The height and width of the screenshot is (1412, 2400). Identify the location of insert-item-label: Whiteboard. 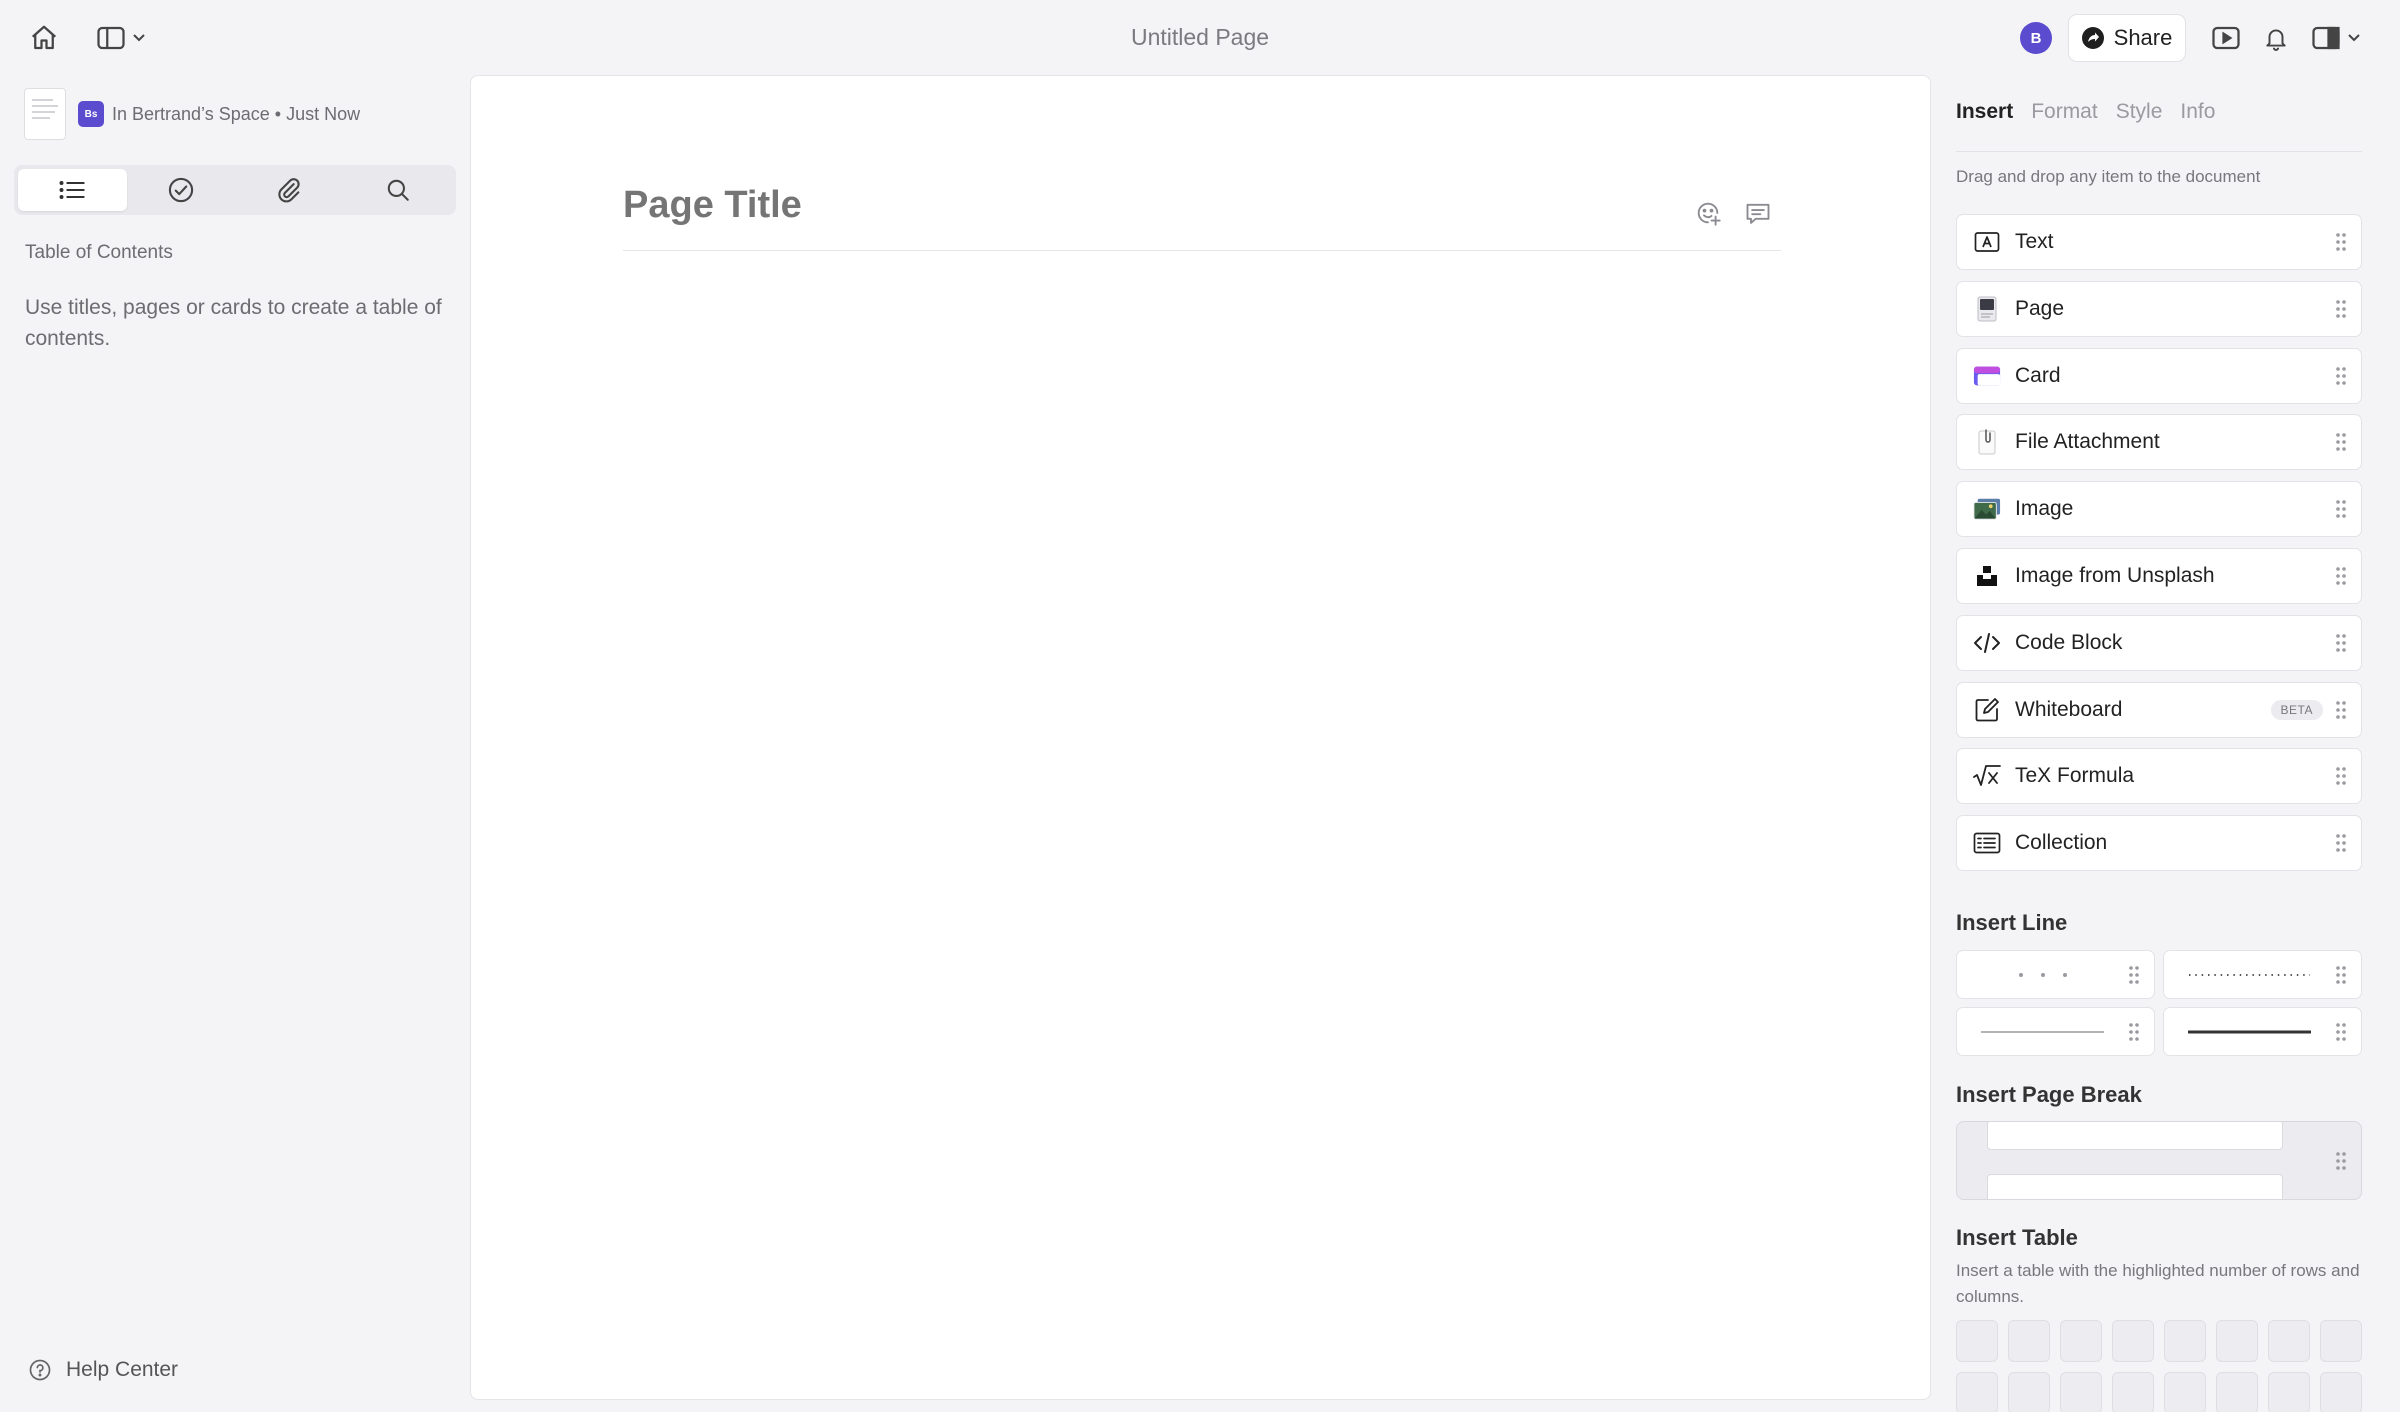
(2069, 709).